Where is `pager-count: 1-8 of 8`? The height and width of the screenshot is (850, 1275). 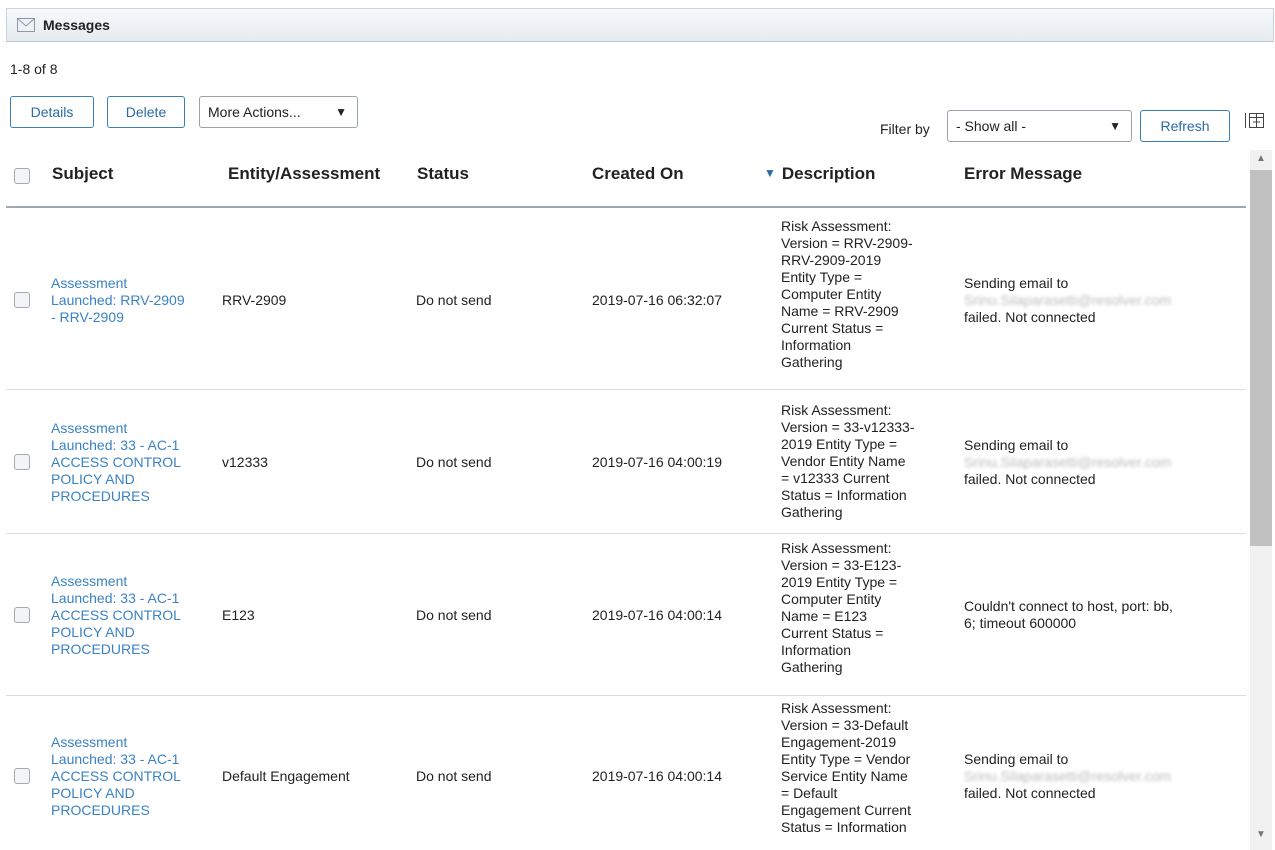
pager-count: 1-8 of 8 is located at coordinates (34, 69).